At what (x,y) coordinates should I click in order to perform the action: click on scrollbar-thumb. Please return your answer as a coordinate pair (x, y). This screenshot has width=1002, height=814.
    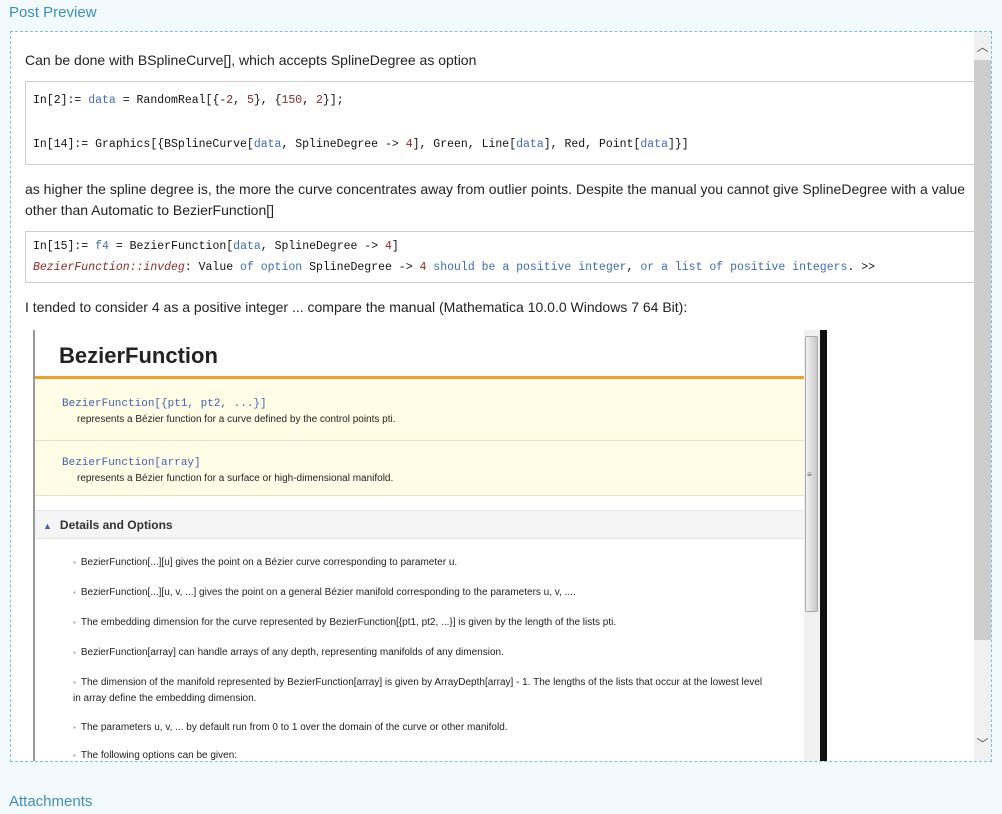
    Looking at the image, I should click on (982, 350).